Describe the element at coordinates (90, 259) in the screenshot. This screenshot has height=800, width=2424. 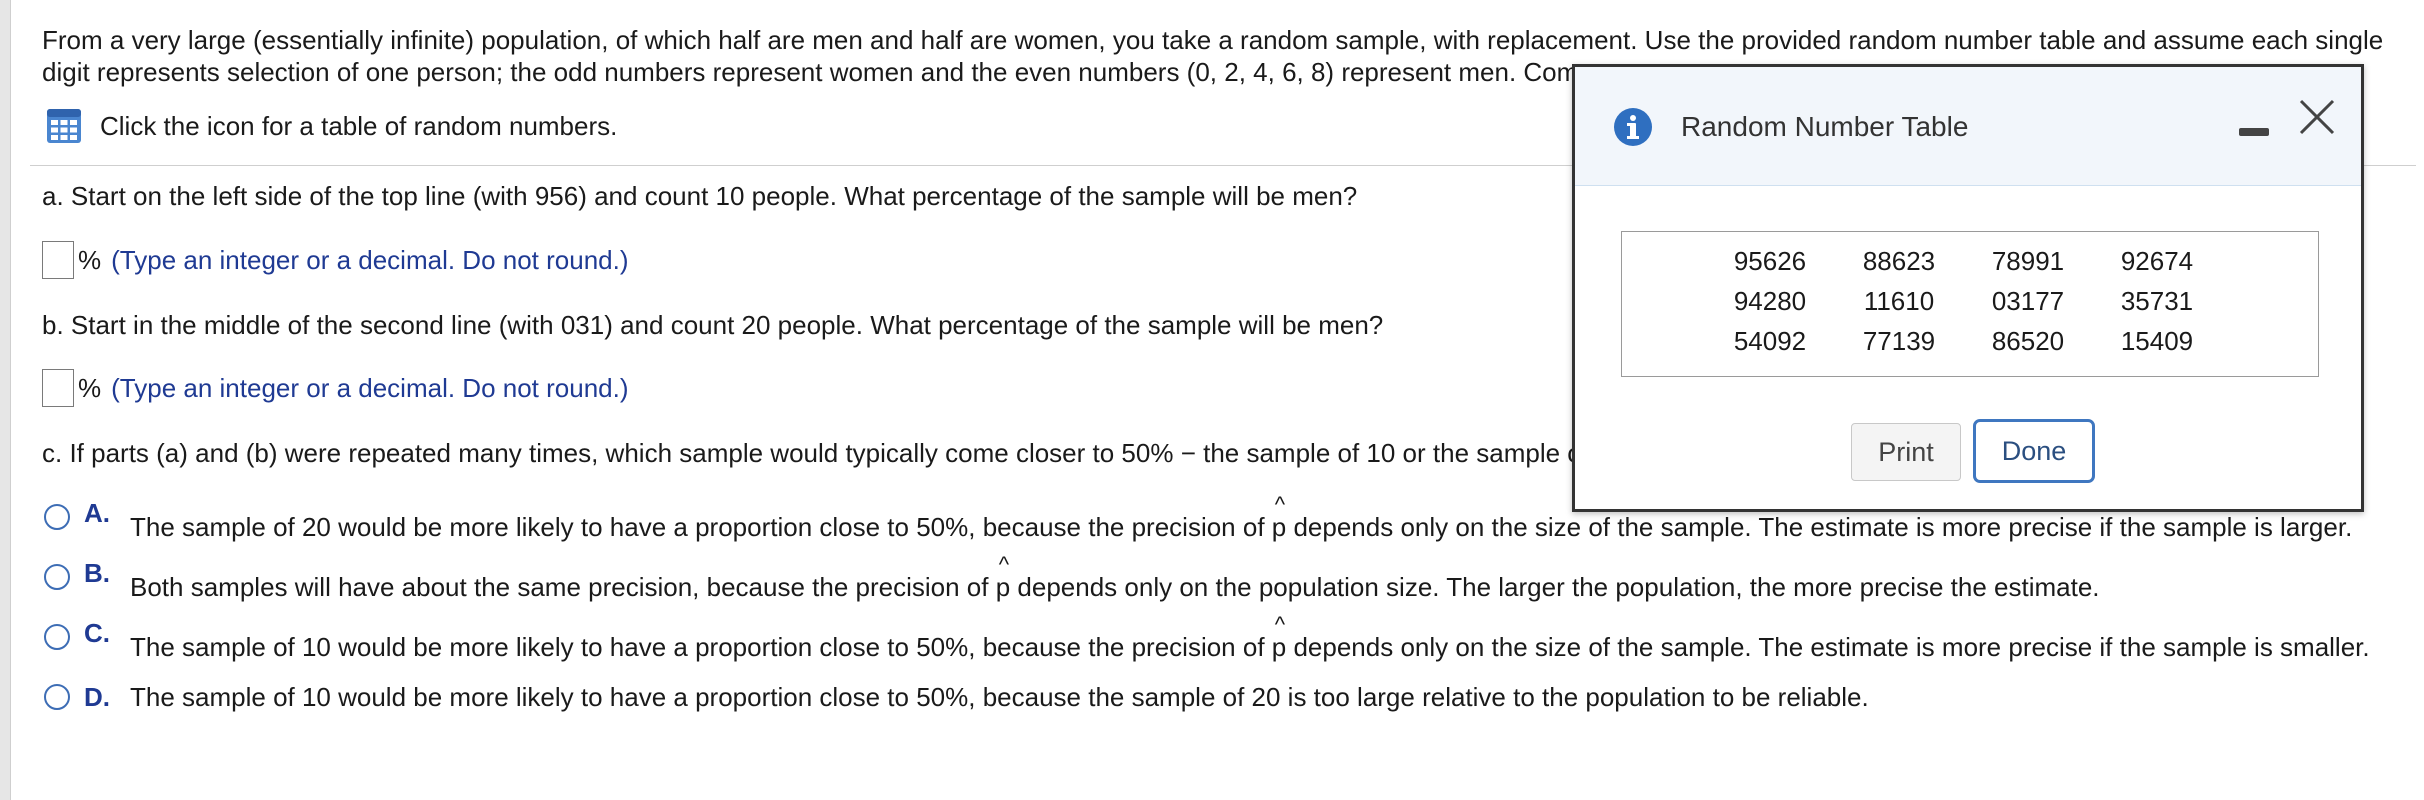
I see `answer-a-unit: %` at that location.